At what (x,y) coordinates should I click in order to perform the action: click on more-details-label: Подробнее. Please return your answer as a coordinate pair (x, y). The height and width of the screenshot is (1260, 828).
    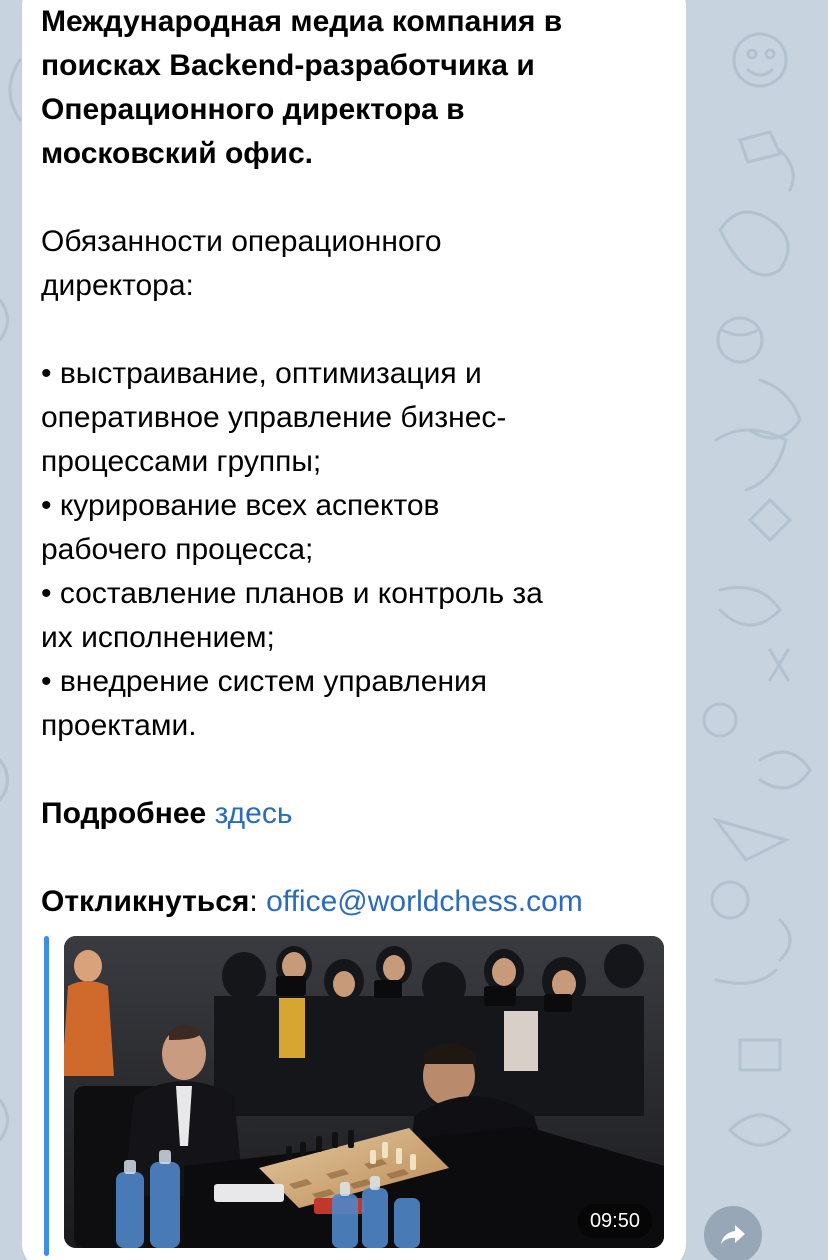
    Looking at the image, I should click on (124, 813).